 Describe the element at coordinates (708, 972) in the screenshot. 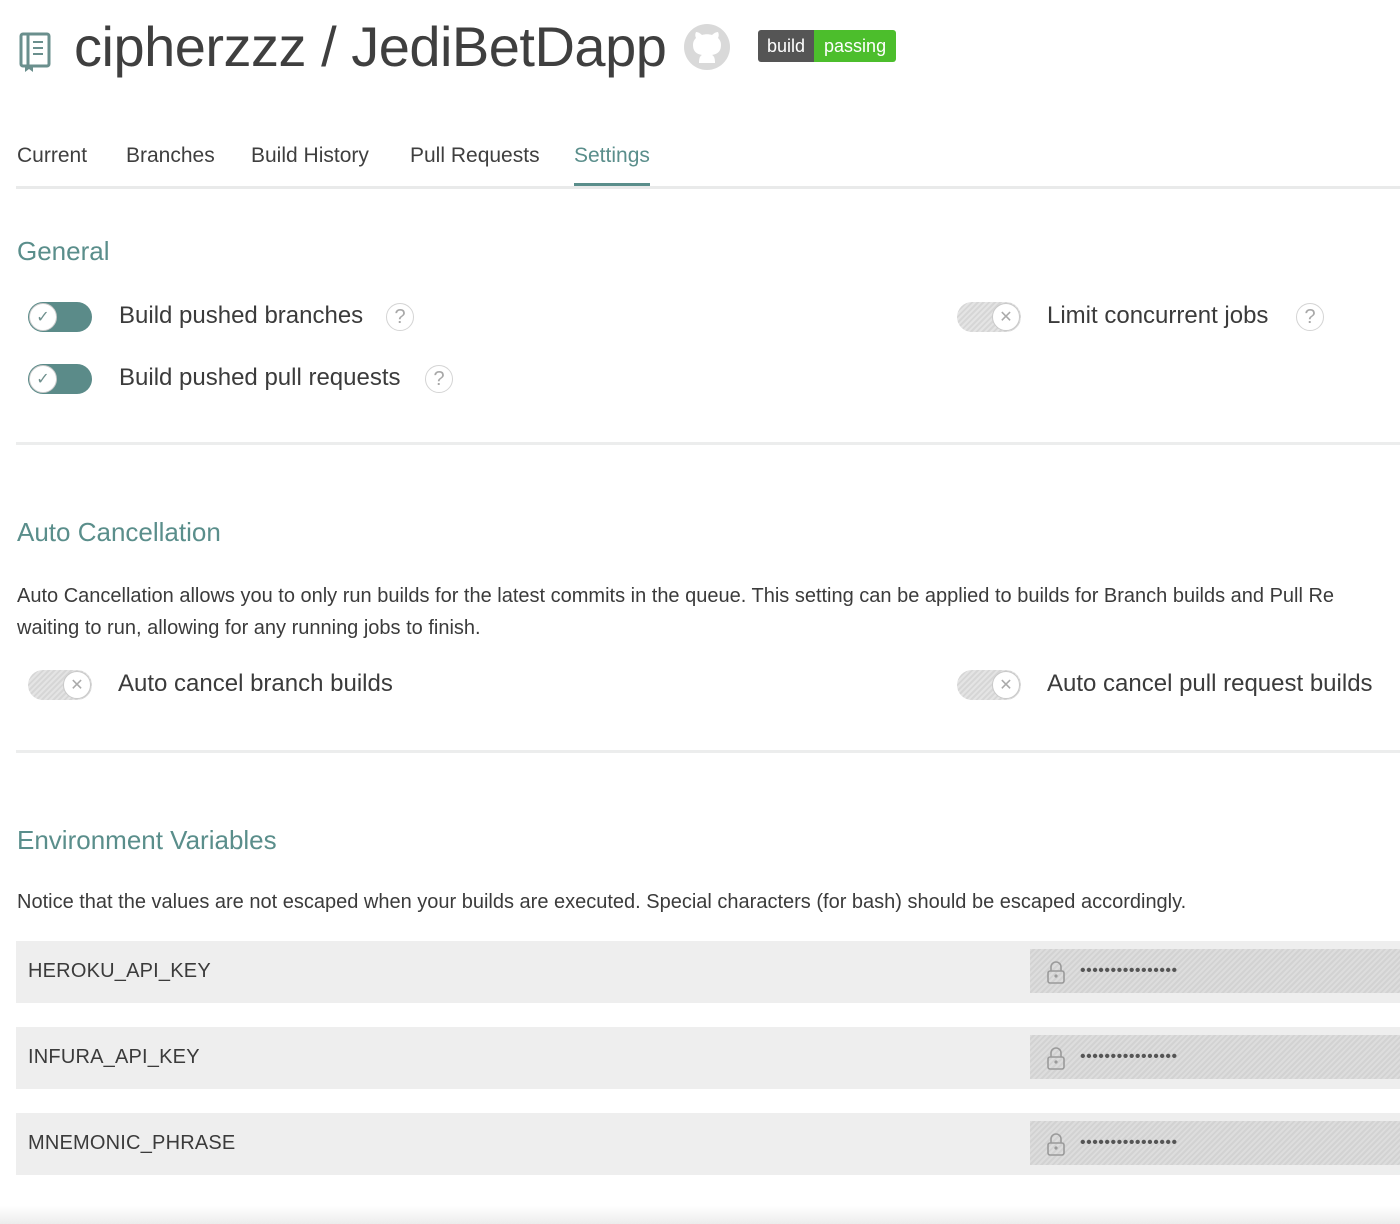

I see `env-var-row: HEROKU_API_KEY ••••••••••••••••` at that location.